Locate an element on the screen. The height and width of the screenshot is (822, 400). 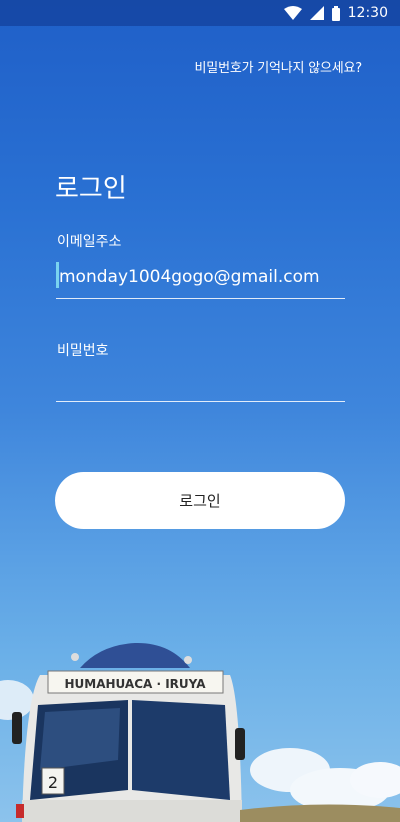
bus-number: 2 is located at coordinates (53, 782).